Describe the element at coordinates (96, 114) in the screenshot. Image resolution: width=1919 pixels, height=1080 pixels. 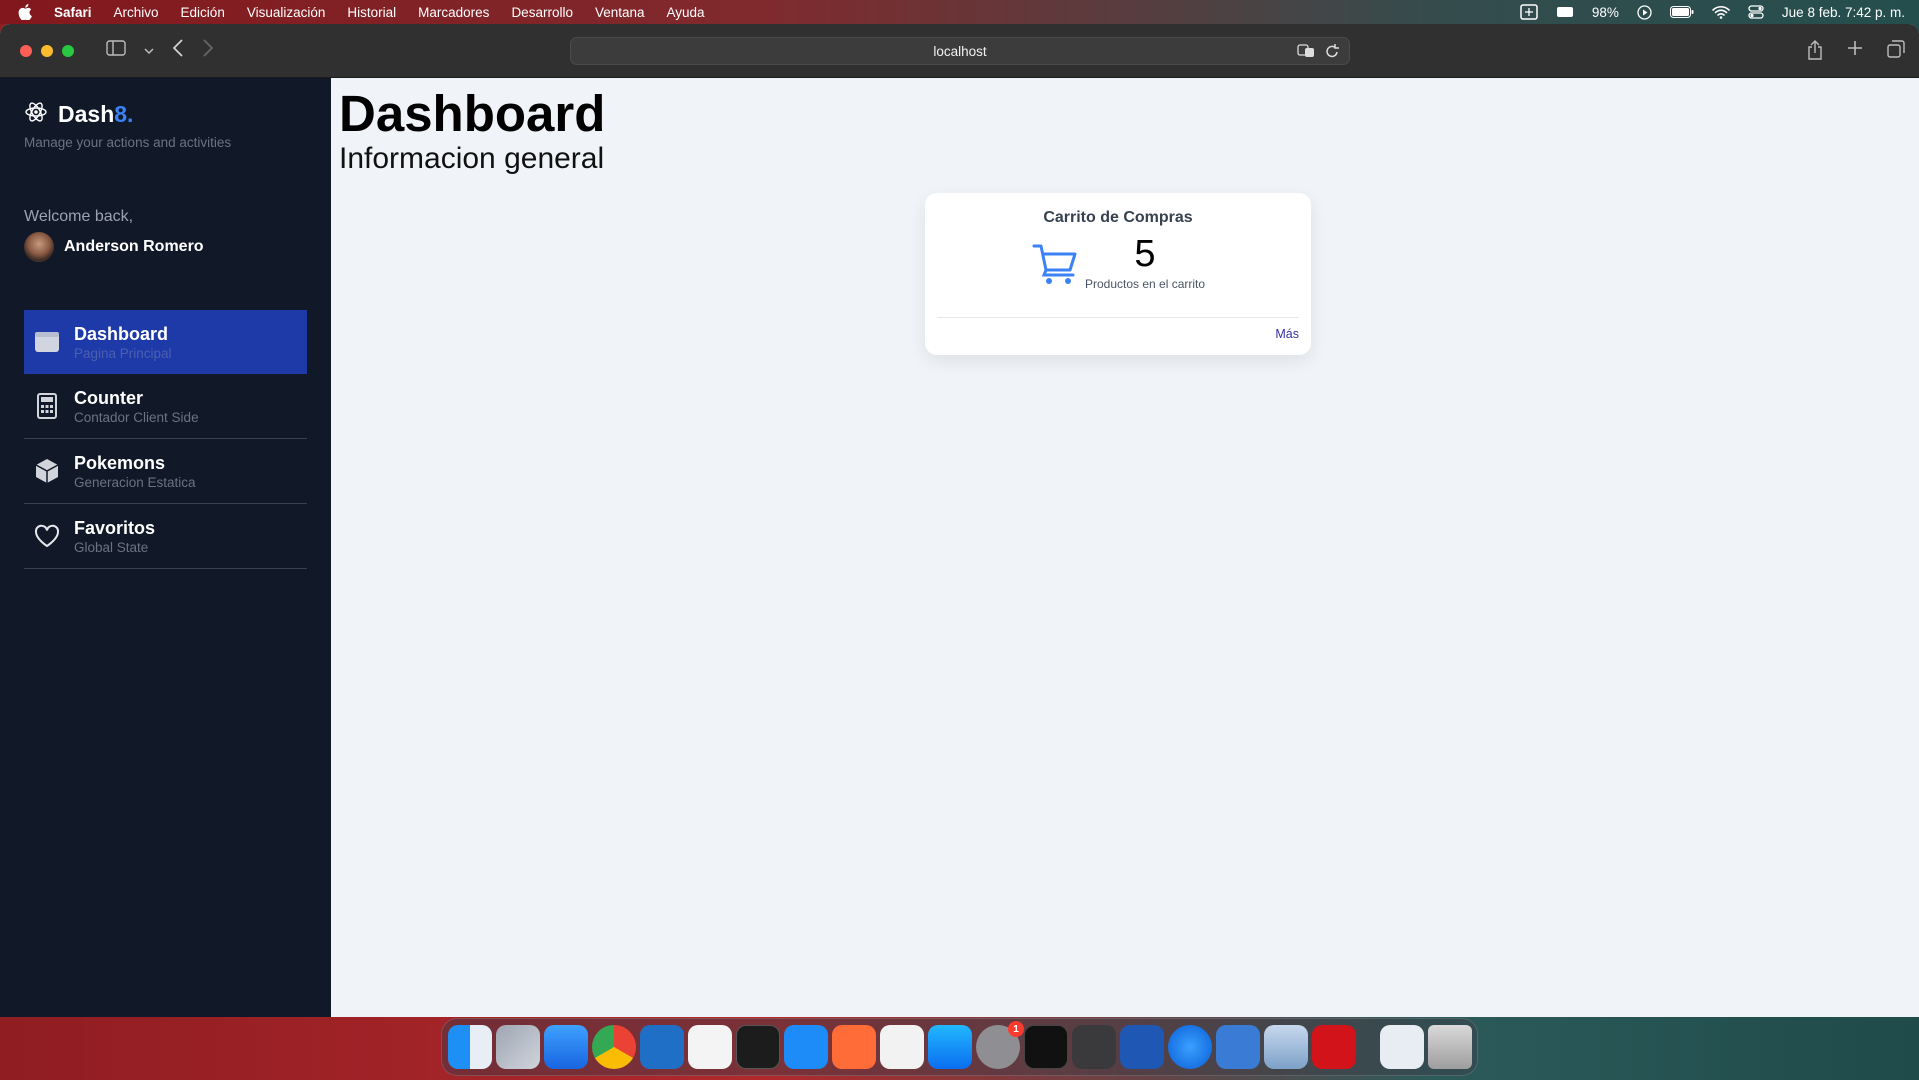
I see `brand-title: Dash8.` at that location.